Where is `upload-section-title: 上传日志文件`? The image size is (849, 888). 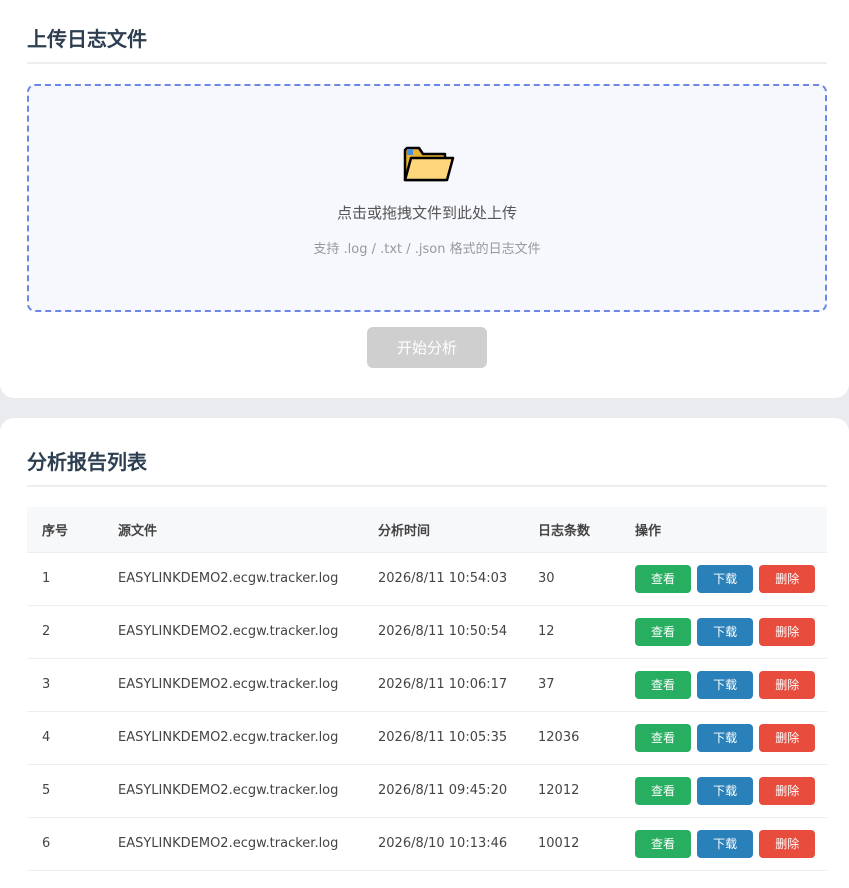 upload-section-title: 上传日志文件 is located at coordinates (427, 45).